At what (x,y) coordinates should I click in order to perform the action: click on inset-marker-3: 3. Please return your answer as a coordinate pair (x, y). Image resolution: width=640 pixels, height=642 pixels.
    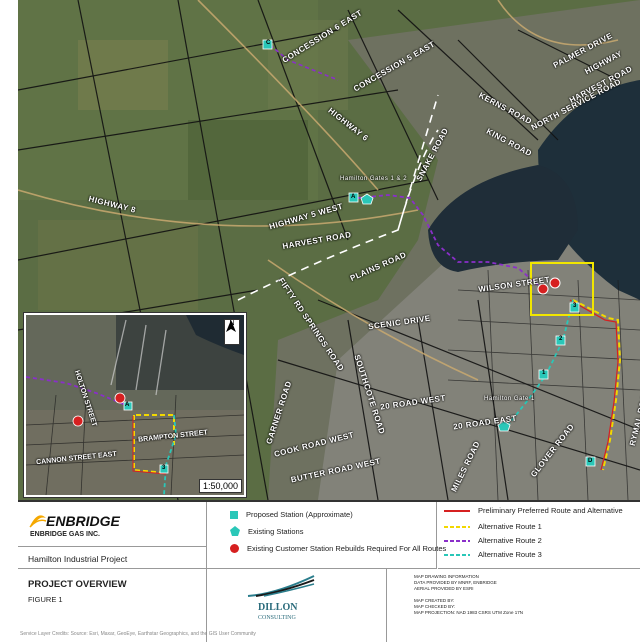
    Looking at the image, I should click on (164, 468).